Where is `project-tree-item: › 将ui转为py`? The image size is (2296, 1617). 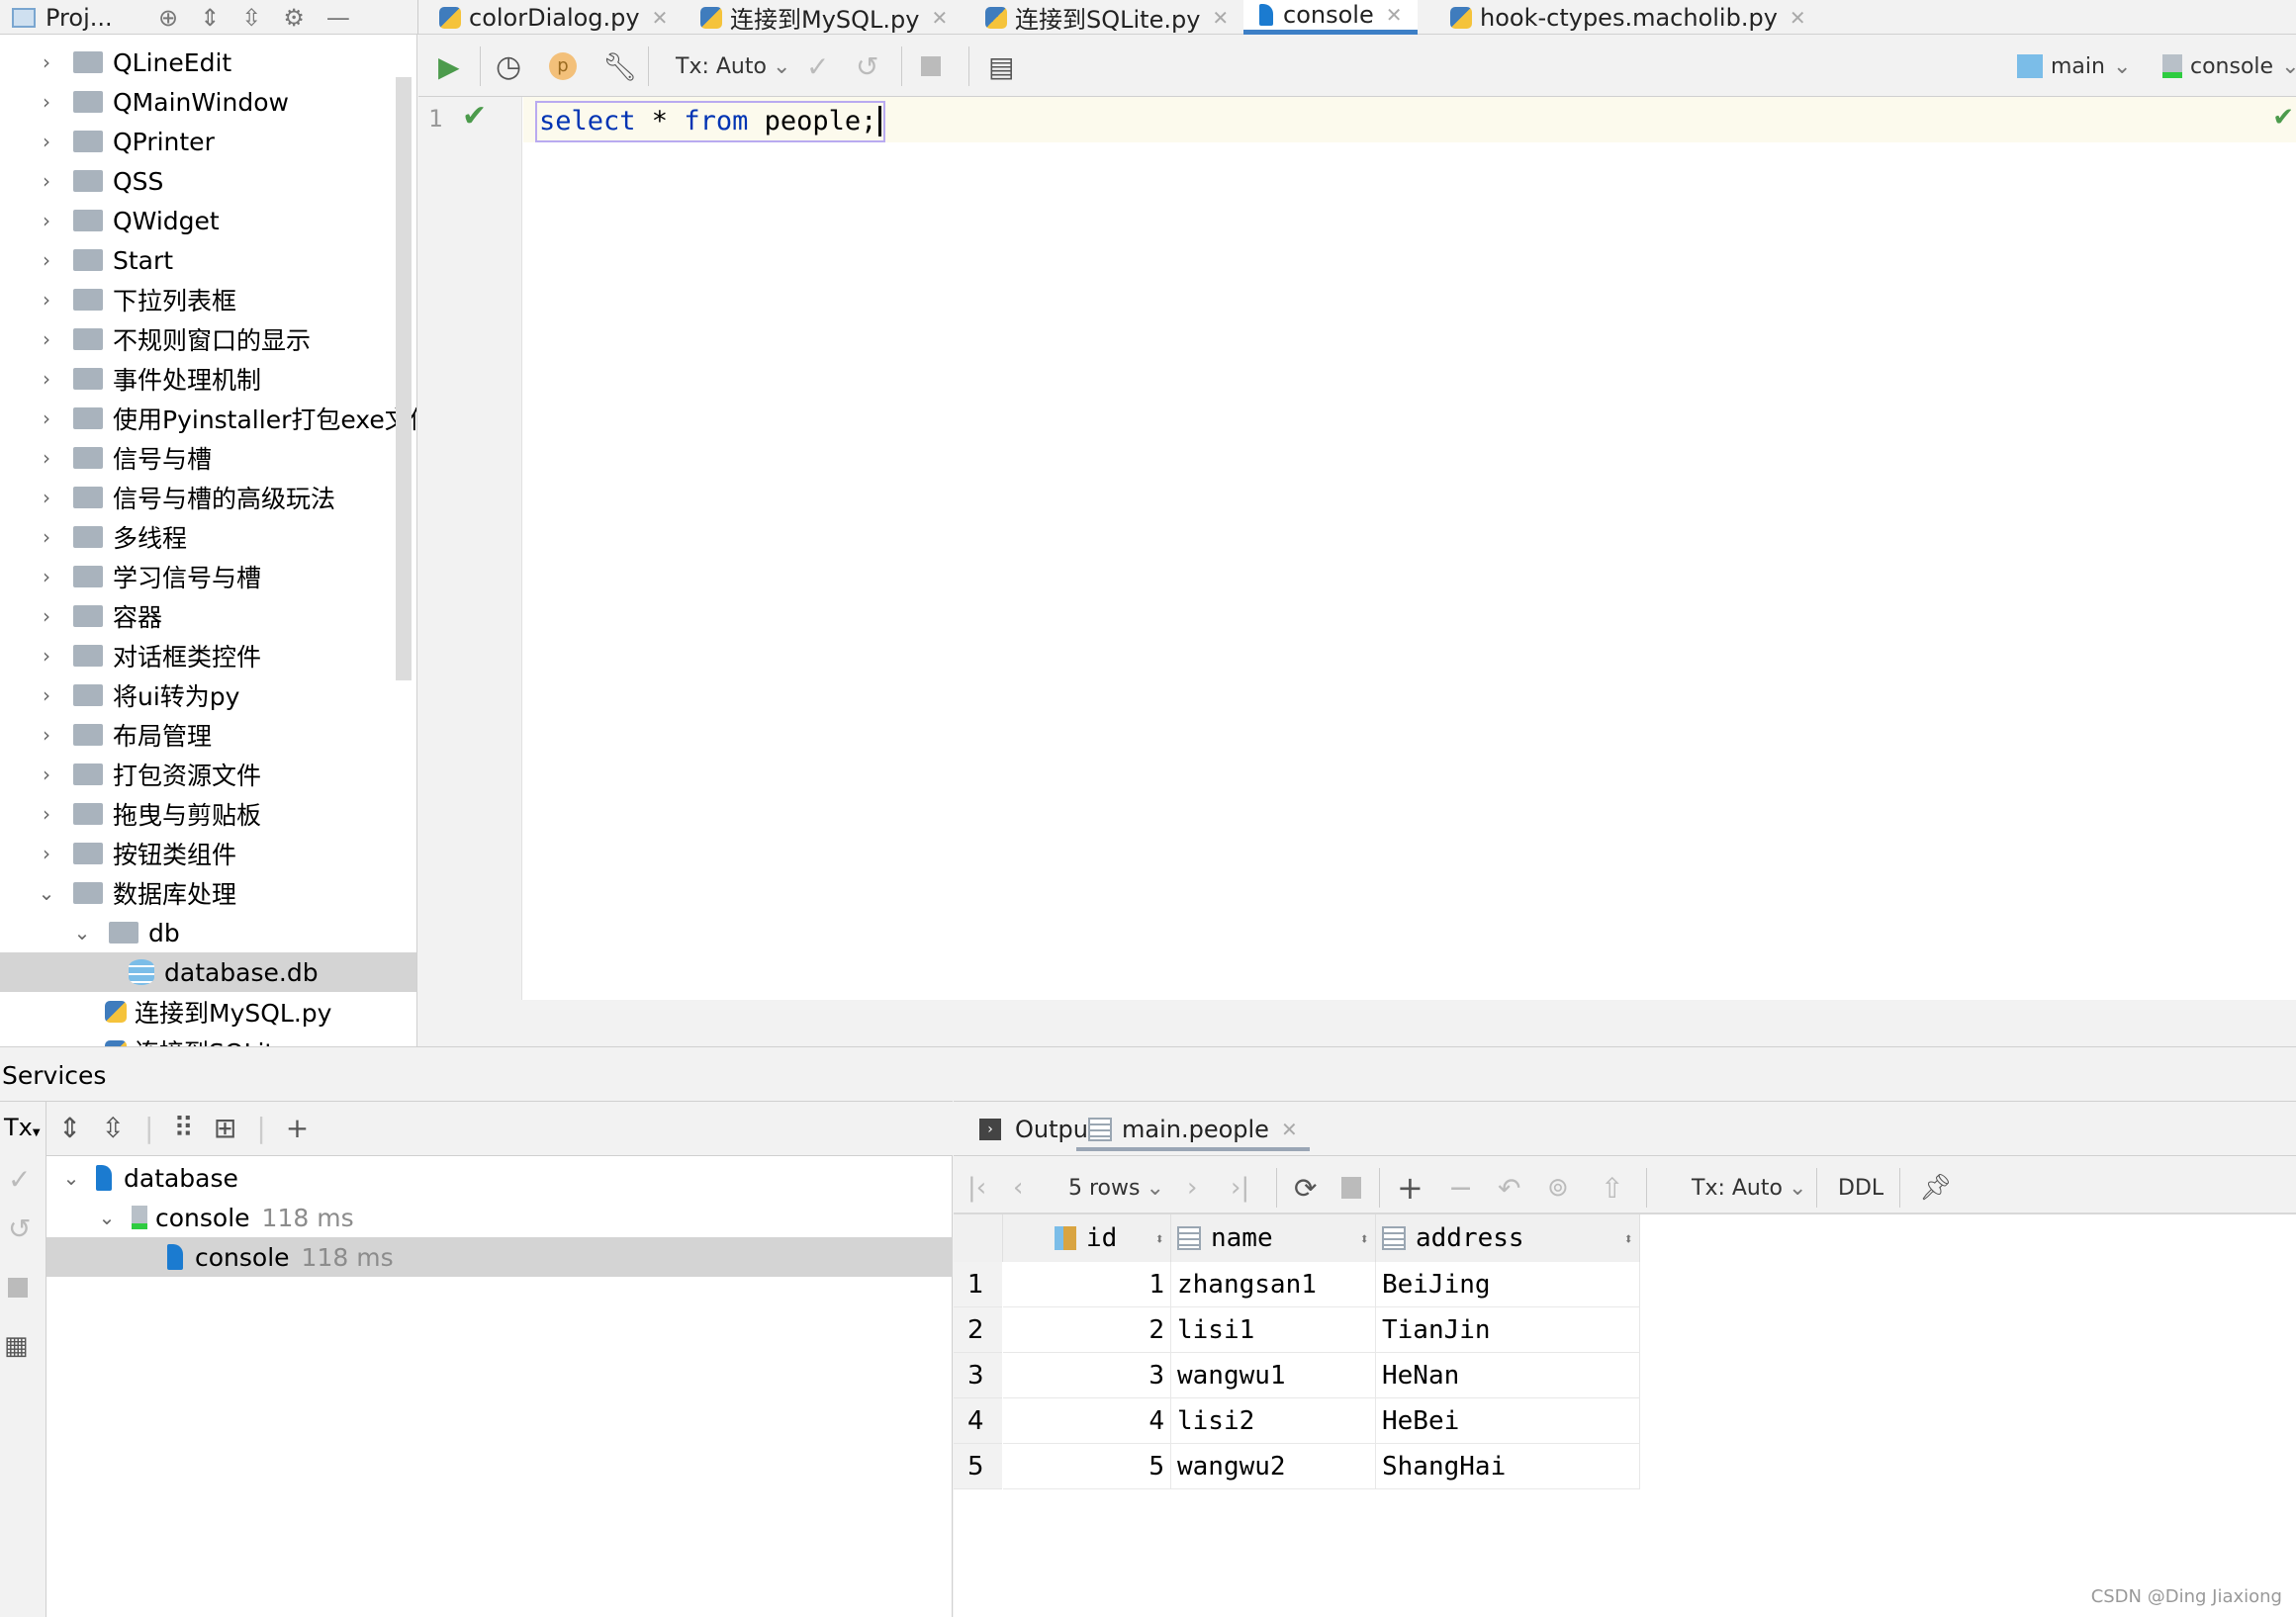 project-tree-item: › 将ui转为py is located at coordinates (137, 695).